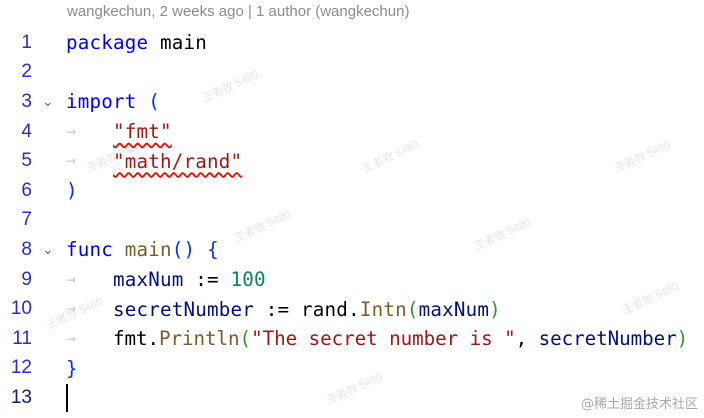  What do you see at coordinates (72, 191) in the screenshot?
I see `code-text: )` at bounding box center [72, 191].